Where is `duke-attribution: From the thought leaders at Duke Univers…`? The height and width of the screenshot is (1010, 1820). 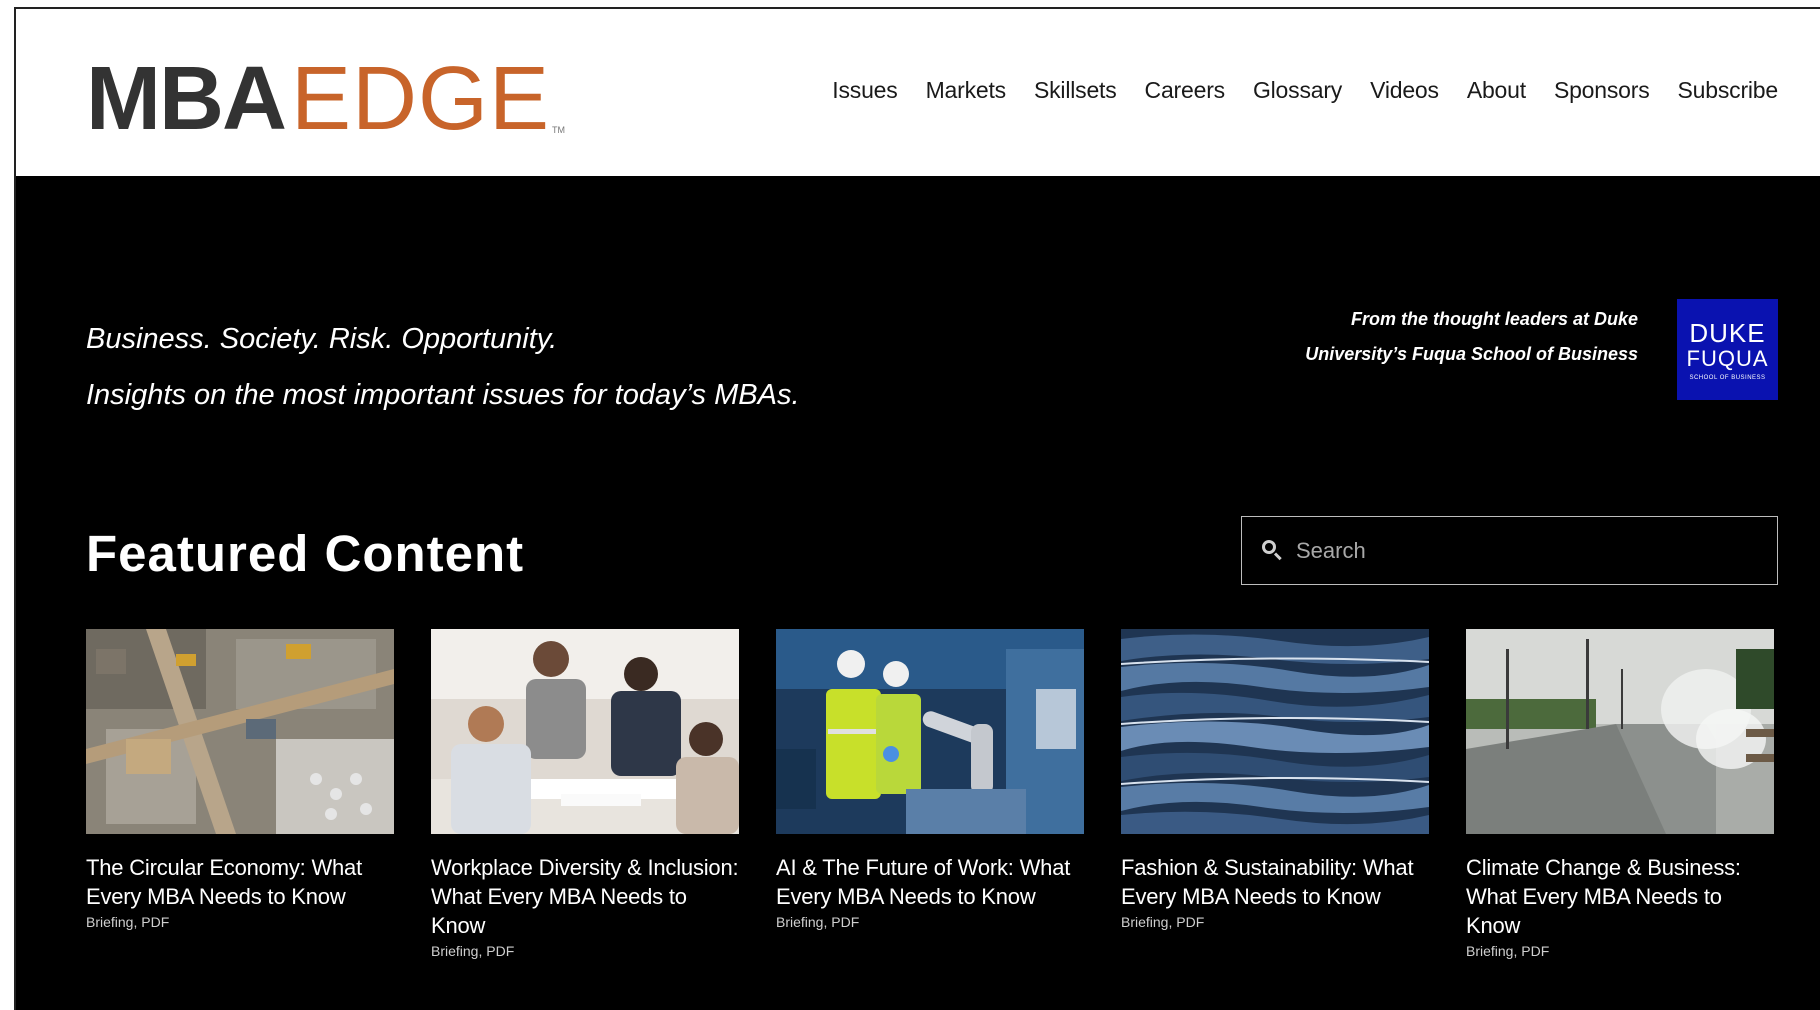 duke-attribution: From the thought leaders at Duke Univers… is located at coordinates (1471, 337).